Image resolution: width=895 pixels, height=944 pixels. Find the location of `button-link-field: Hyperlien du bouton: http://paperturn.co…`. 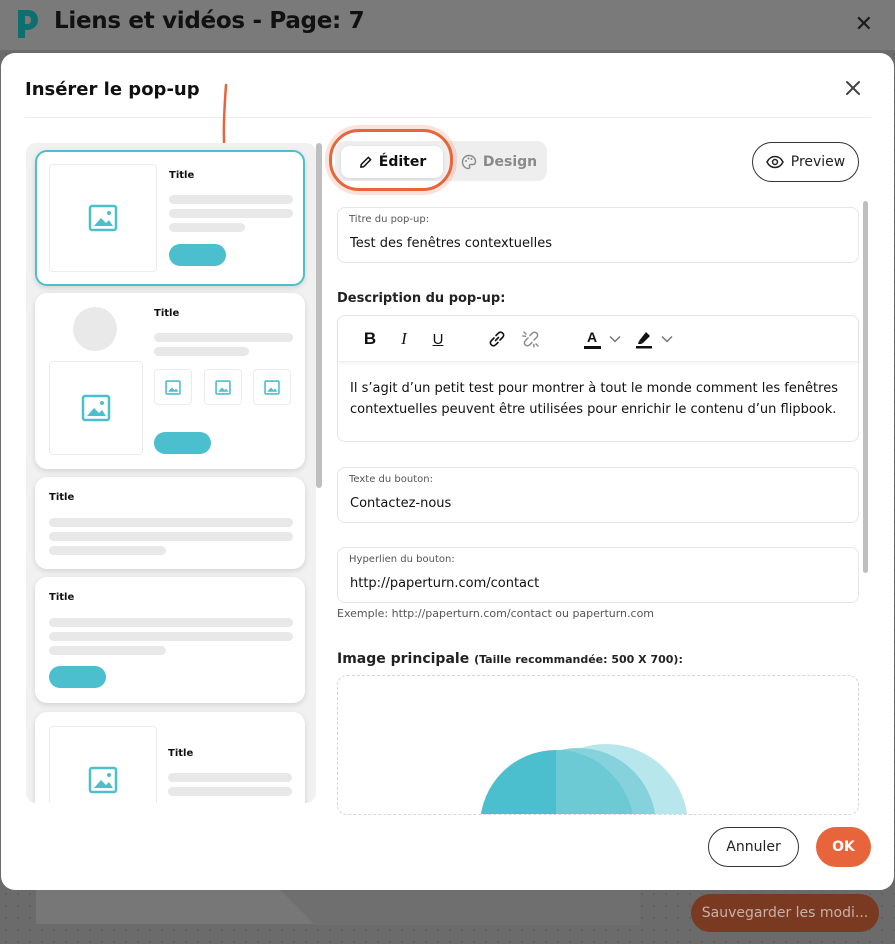

button-link-field: Hyperlien du bouton: http://paperturn.co… is located at coordinates (598, 575).